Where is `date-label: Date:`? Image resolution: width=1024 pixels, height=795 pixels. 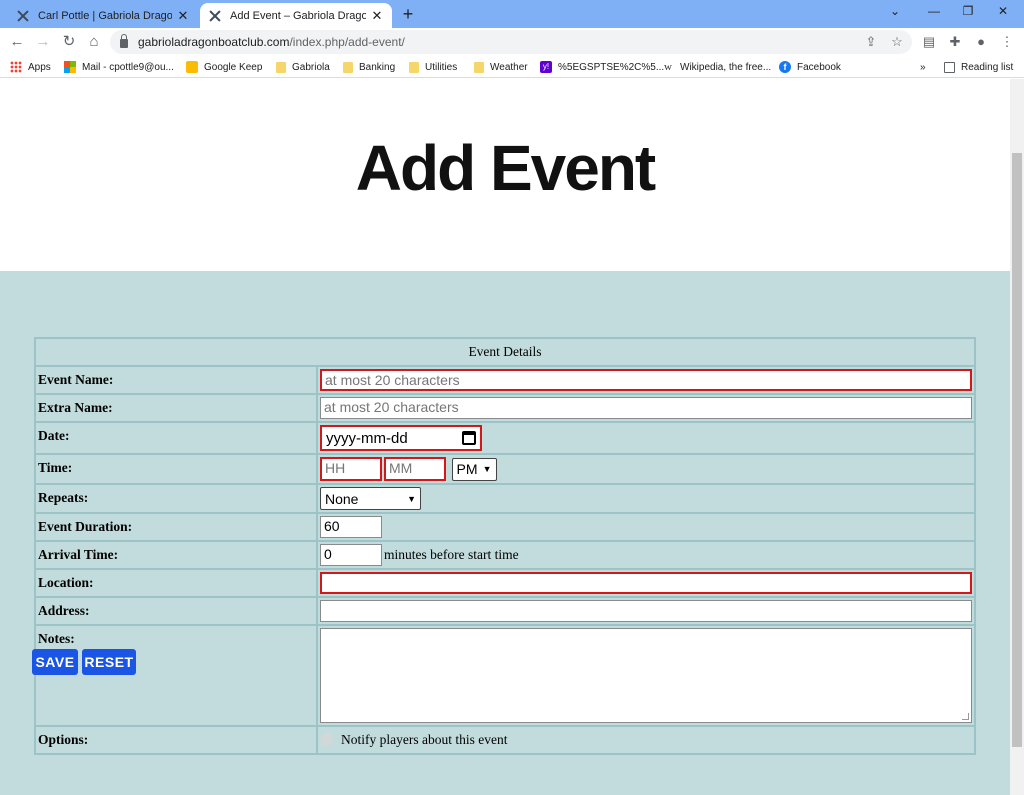 date-label: Date: is located at coordinates (176, 438).